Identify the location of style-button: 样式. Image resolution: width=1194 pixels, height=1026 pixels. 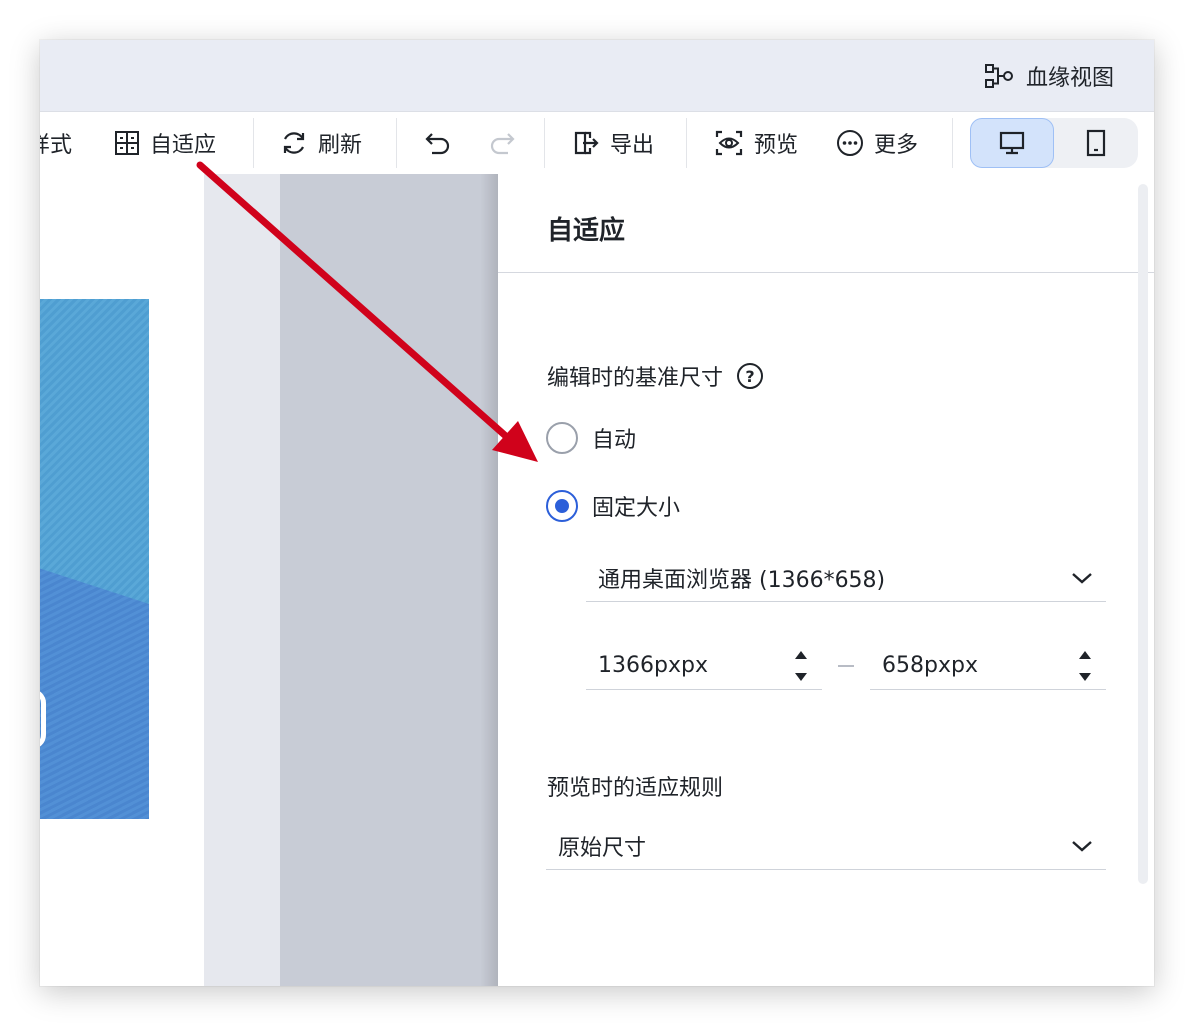
(56, 143).